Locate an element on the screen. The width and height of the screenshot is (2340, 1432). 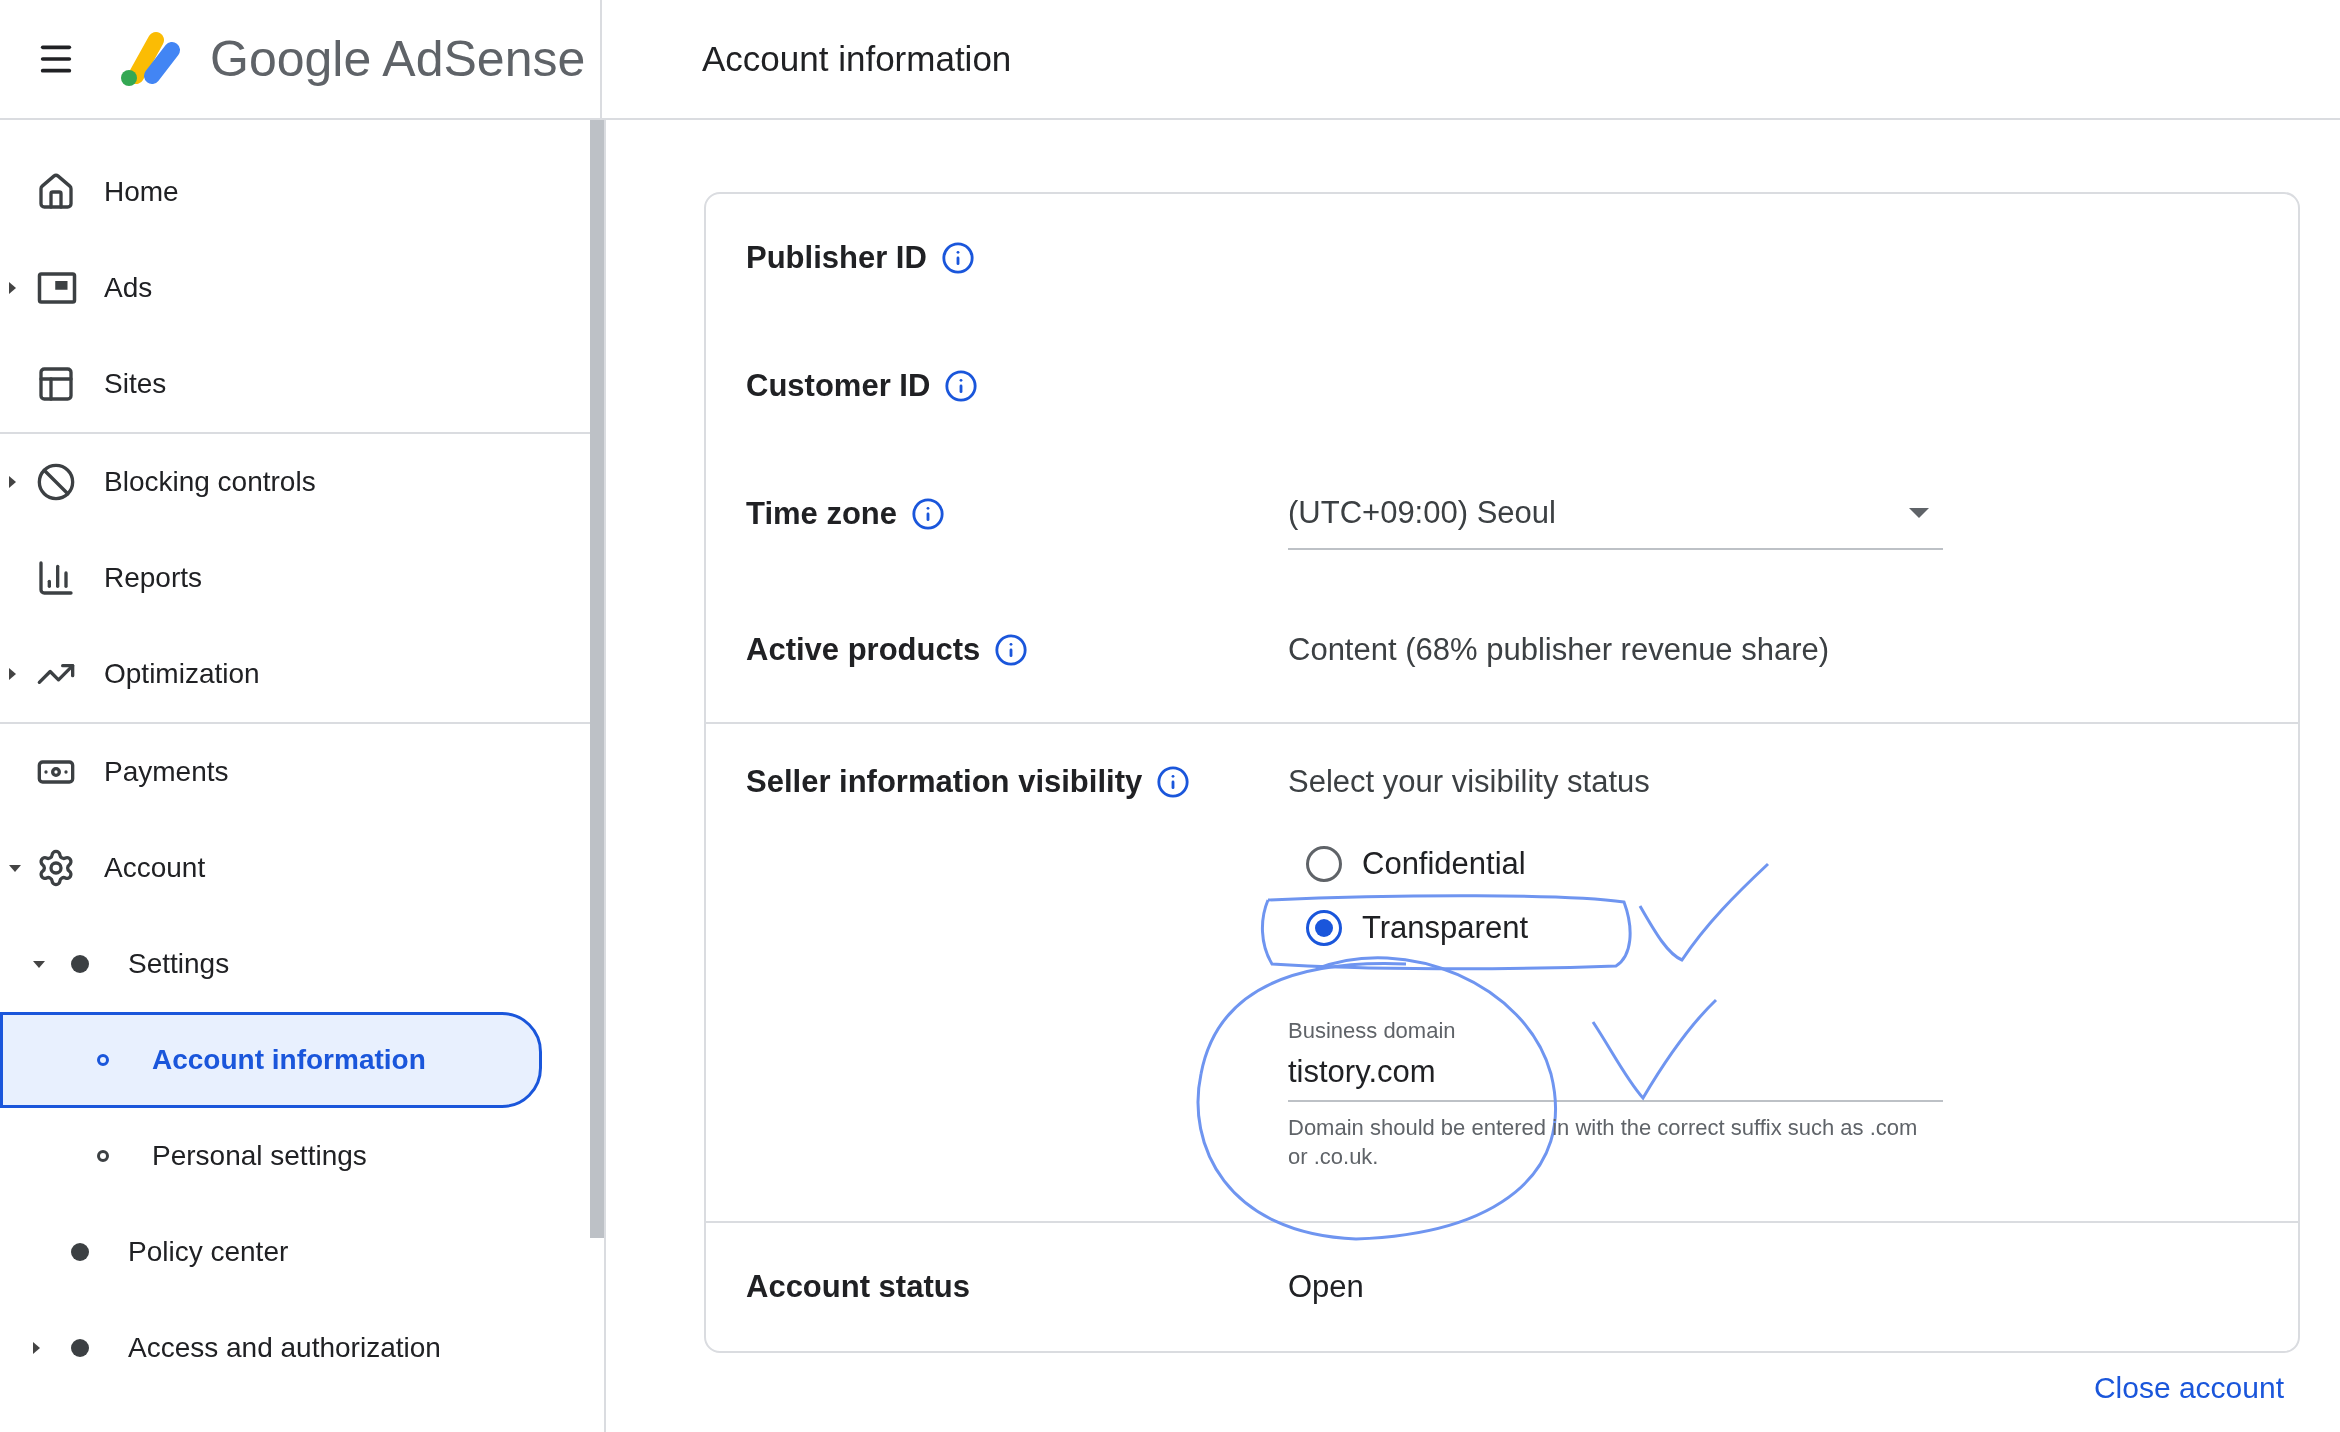
close-account-link: Close account is located at coordinates (2188, 1388).